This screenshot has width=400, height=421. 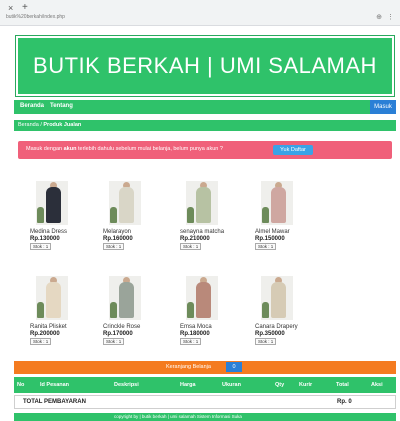 I want to click on col-total: Total, so click(x=342, y=385).